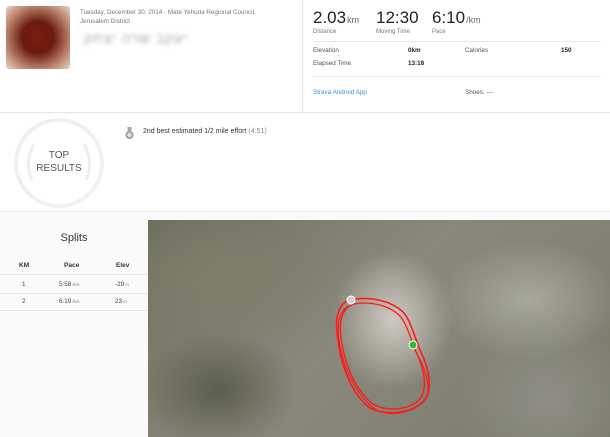 The height and width of the screenshot is (437, 610). What do you see at coordinates (65, 284) in the screenshot?
I see `split-pace: 5:58` at bounding box center [65, 284].